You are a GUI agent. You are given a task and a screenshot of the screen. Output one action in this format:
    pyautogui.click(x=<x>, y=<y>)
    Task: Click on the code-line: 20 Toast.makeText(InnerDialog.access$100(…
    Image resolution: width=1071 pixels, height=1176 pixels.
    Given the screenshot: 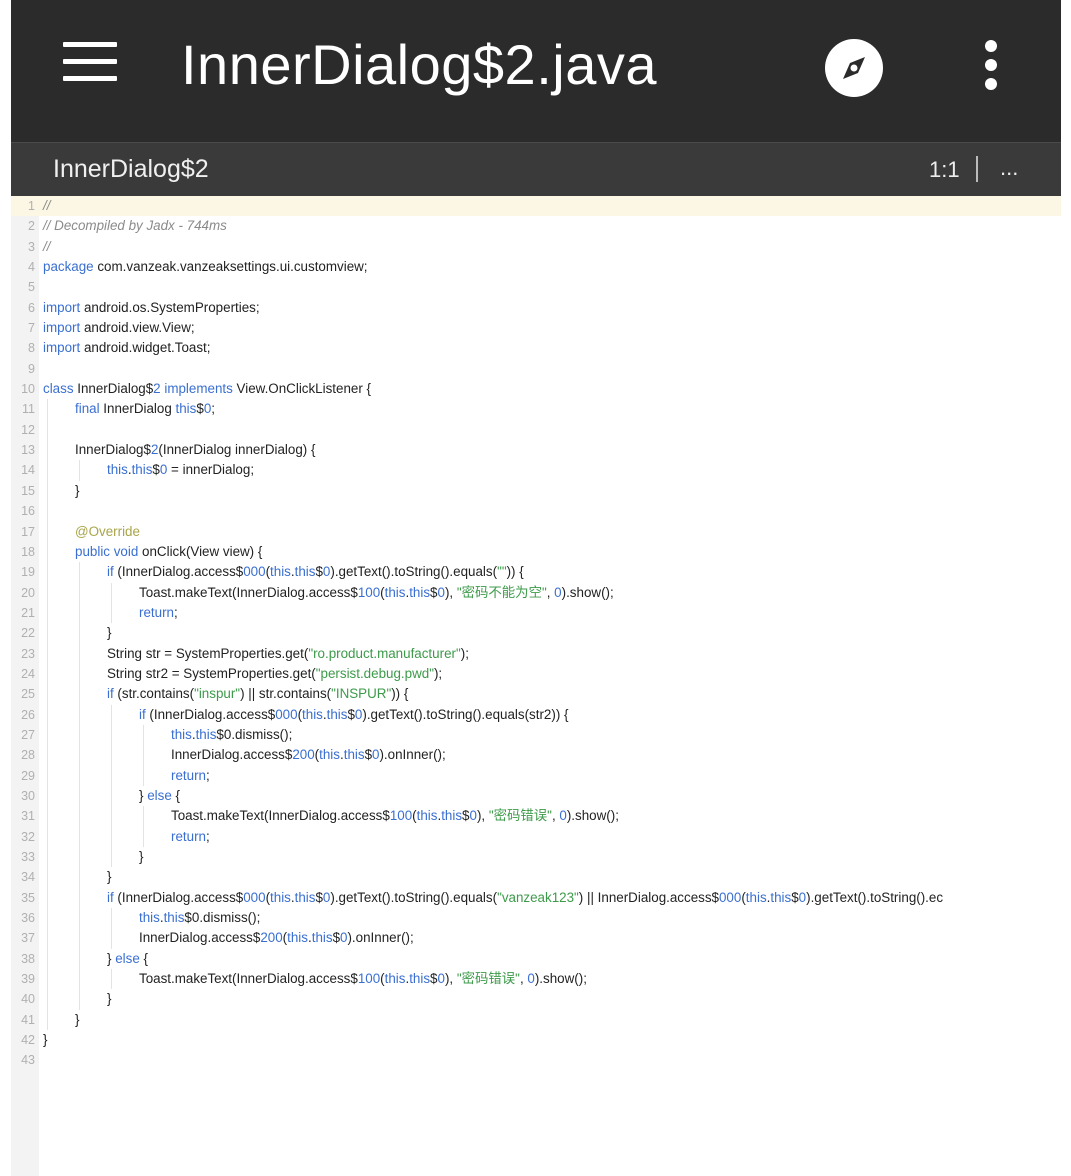 What is the action you would take?
    pyautogui.click(x=536, y=592)
    